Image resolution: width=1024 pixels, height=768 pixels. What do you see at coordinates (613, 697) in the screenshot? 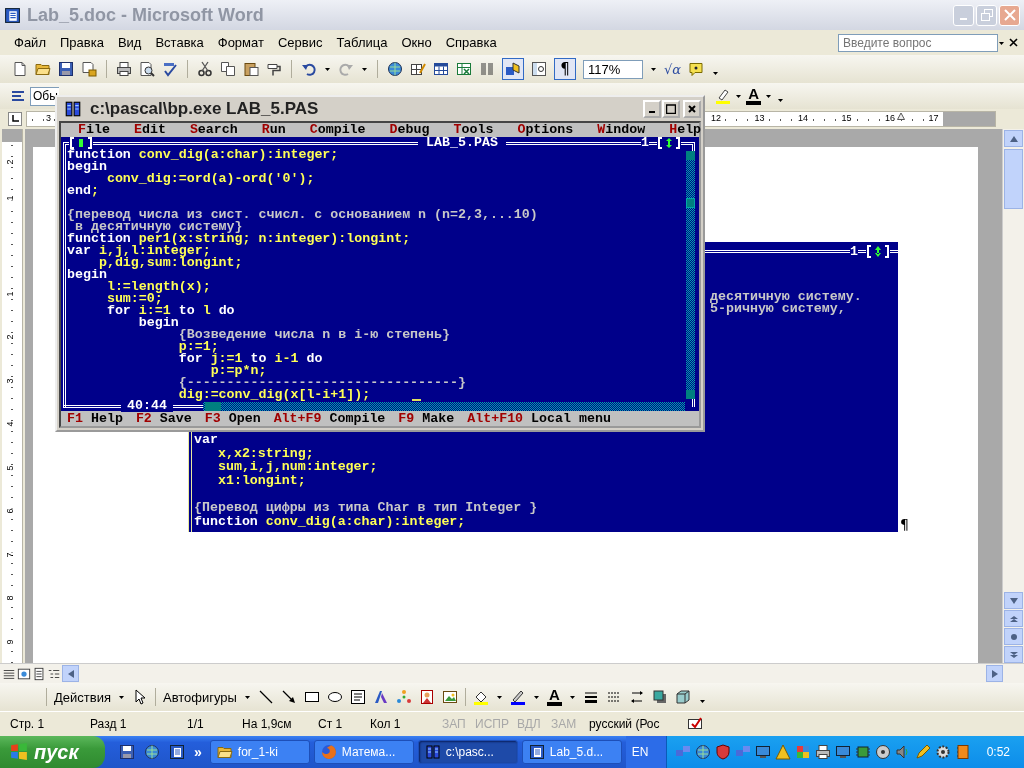
I see `dash-style-icon` at bounding box center [613, 697].